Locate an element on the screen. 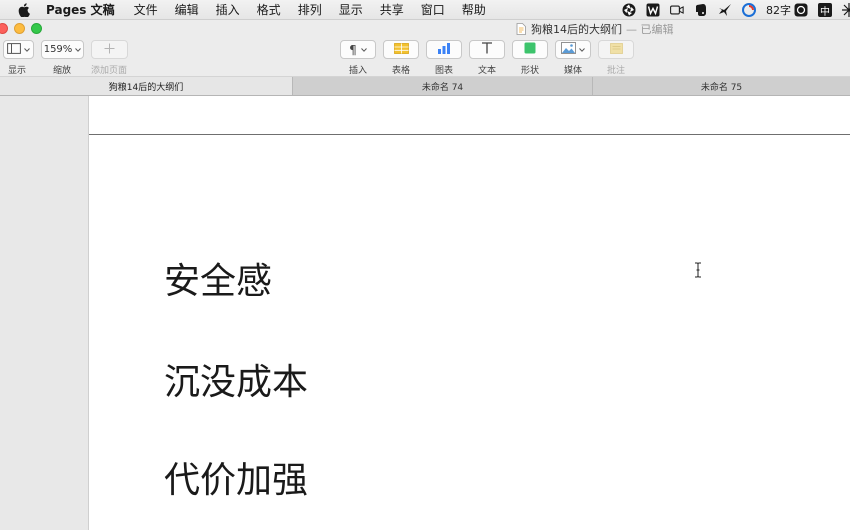 This screenshot has width=850, height=530. aperture-app-icon is located at coordinates (629, 10).